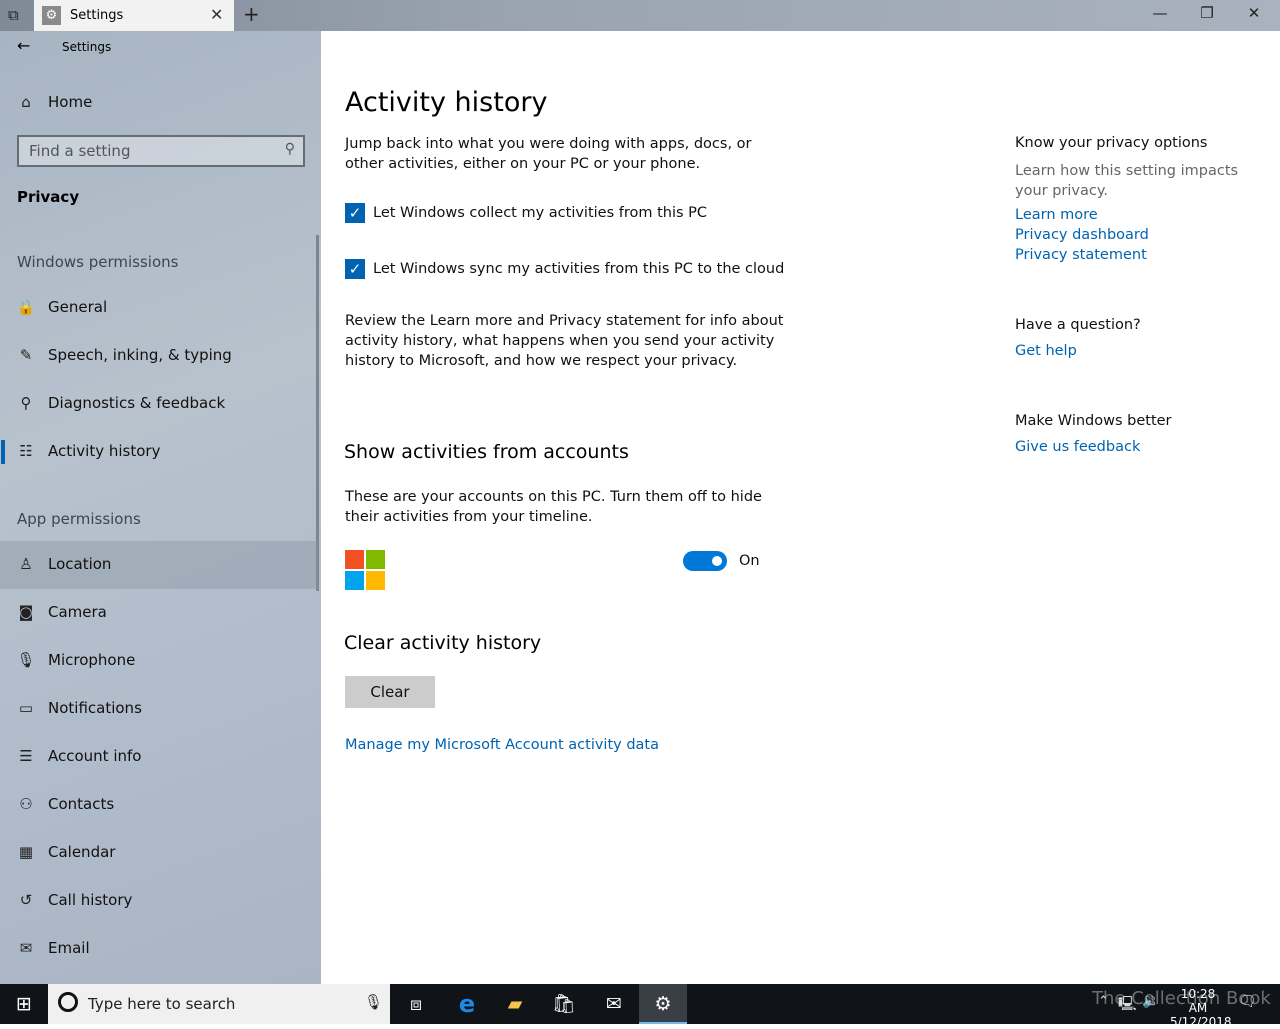  Describe the element at coordinates (90, 900) in the screenshot. I see `label: Call history` at that location.